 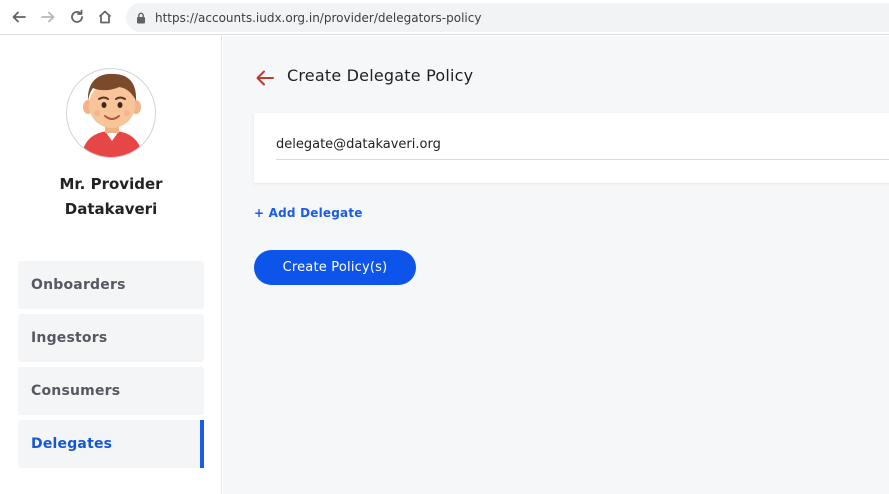 I want to click on create-policy-button: Create Policy(s), so click(x=335, y=267).